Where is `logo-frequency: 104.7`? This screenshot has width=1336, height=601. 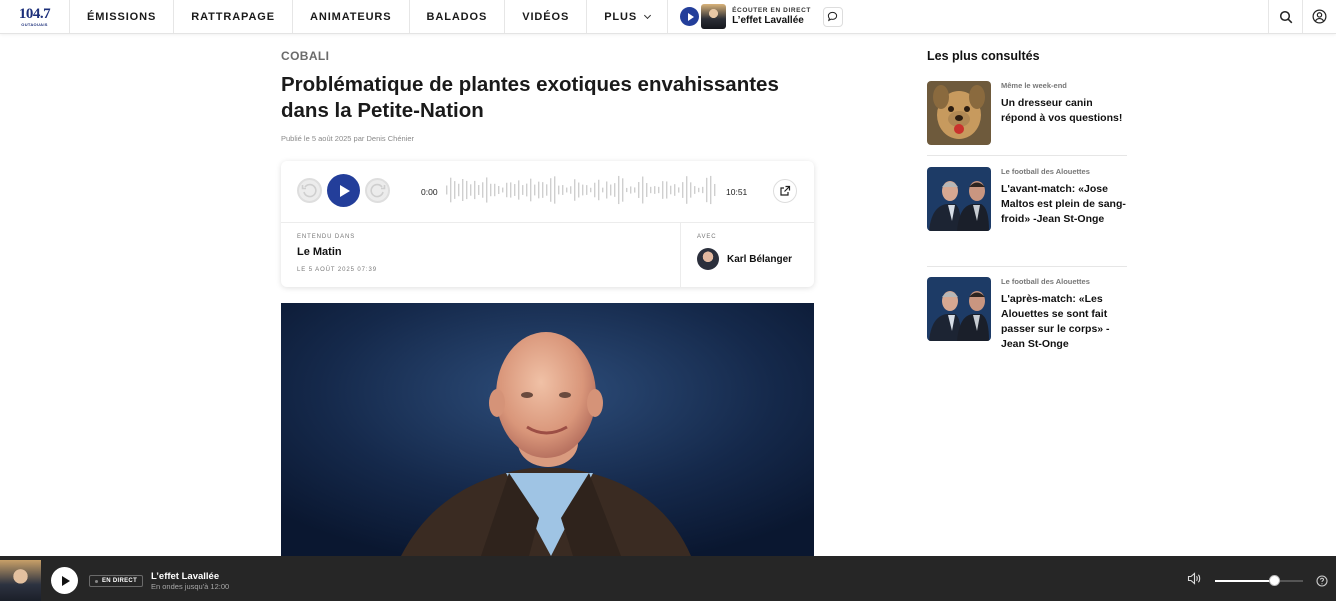
logo-frequency: 104.7 is located at coordinates (34, 13).